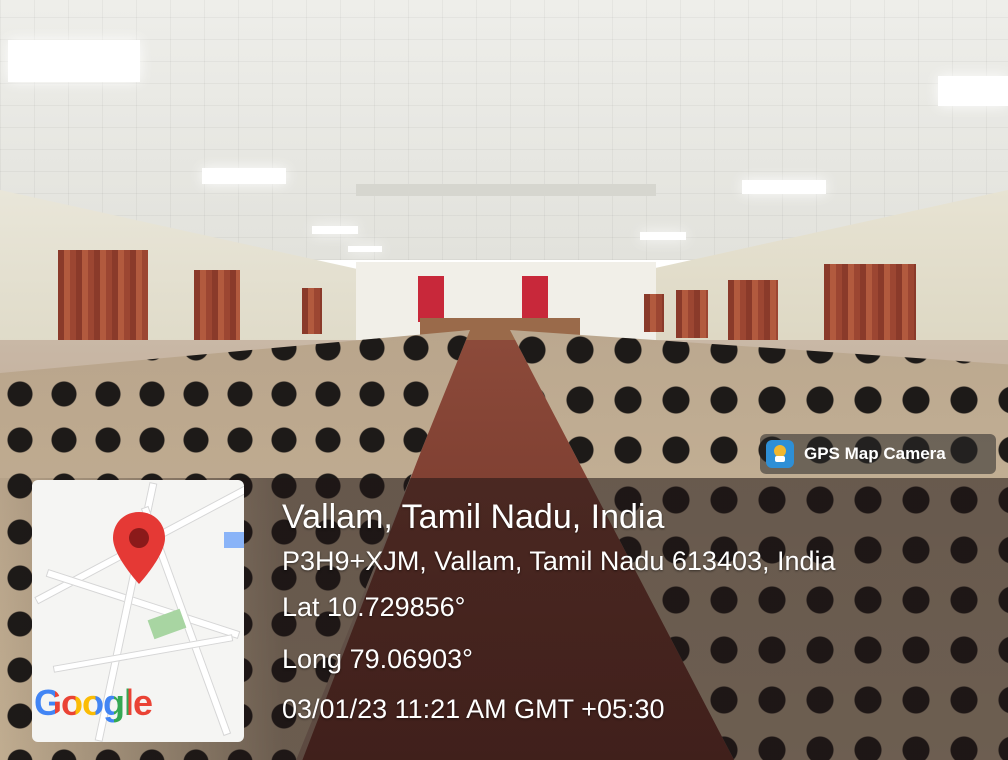  I want to click on app-name: GPS Map Camera, so click(875, 453).